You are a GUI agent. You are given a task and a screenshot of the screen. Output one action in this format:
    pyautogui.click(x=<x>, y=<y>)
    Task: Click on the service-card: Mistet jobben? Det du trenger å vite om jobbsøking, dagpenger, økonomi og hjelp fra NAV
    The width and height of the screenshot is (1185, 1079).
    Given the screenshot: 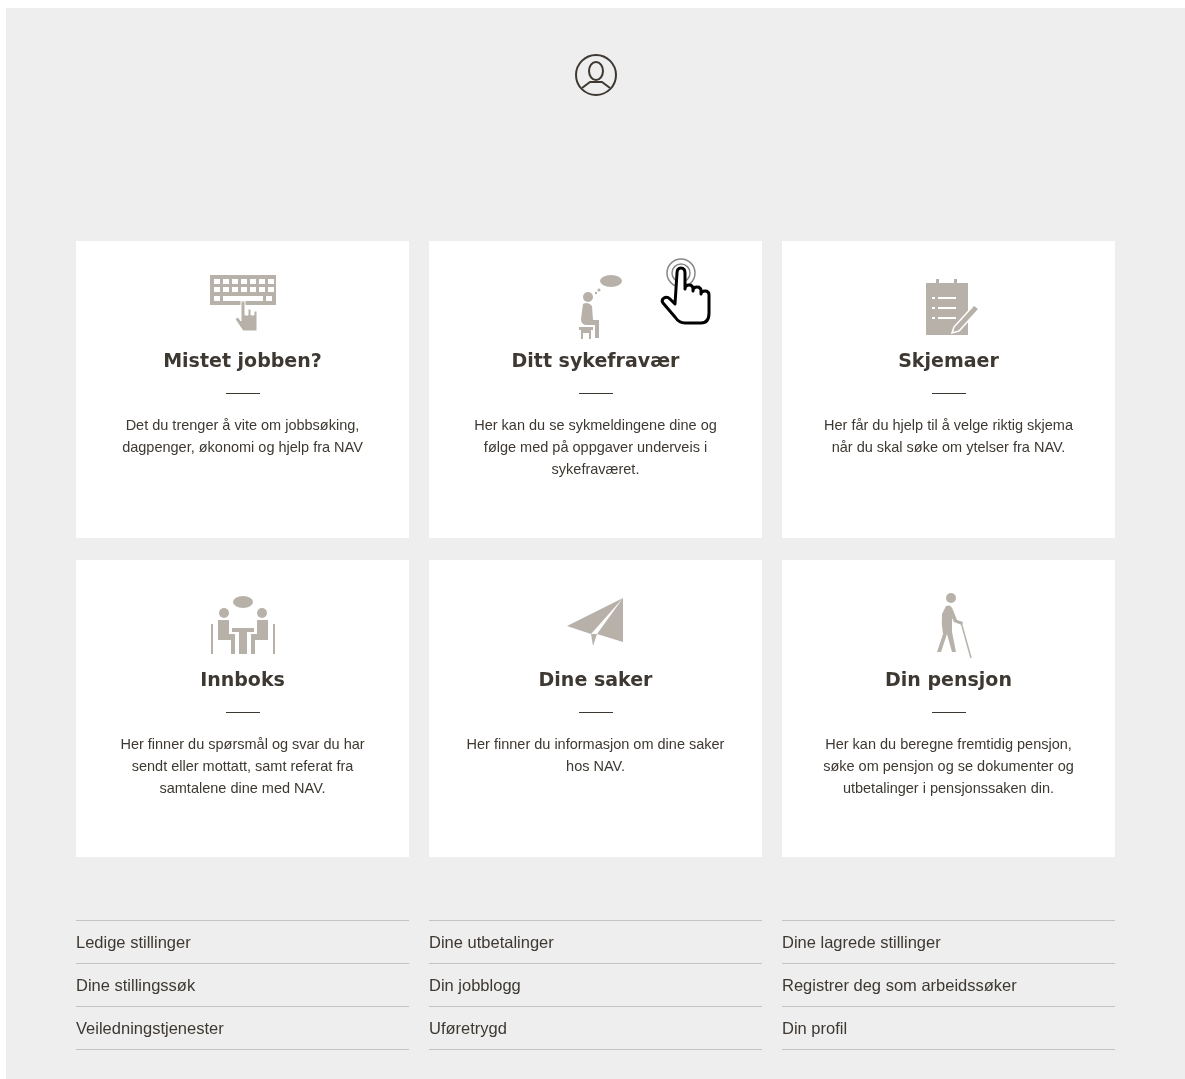 What is the action you would take?
    pyautogui.click(x=242, y=389)
    